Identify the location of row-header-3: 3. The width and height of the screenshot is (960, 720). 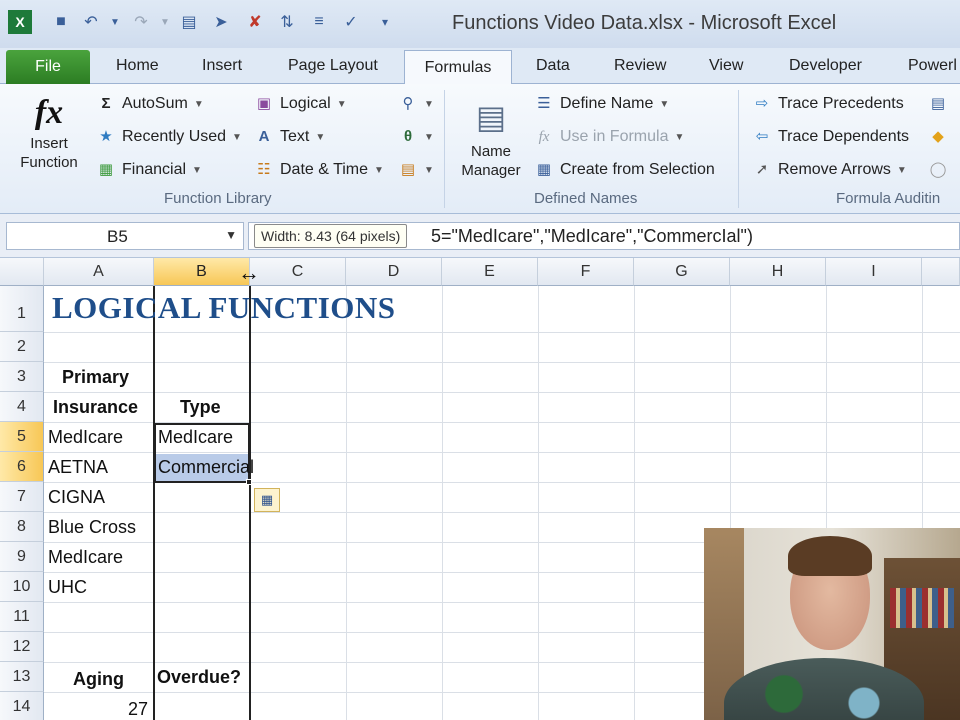
(22, 377).